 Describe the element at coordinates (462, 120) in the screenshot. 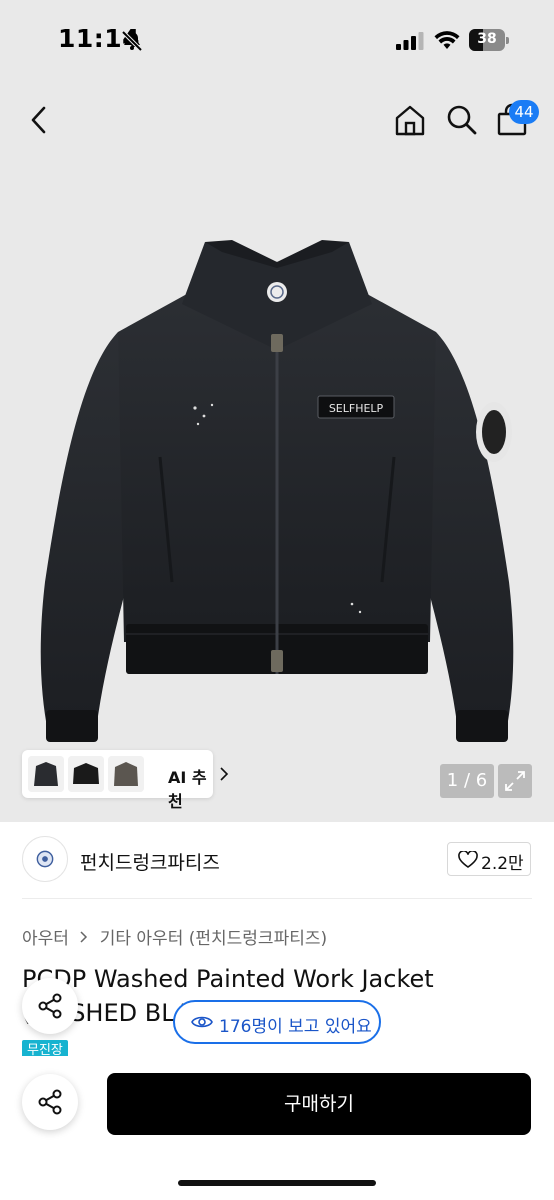

I see `search-icon` at that location.